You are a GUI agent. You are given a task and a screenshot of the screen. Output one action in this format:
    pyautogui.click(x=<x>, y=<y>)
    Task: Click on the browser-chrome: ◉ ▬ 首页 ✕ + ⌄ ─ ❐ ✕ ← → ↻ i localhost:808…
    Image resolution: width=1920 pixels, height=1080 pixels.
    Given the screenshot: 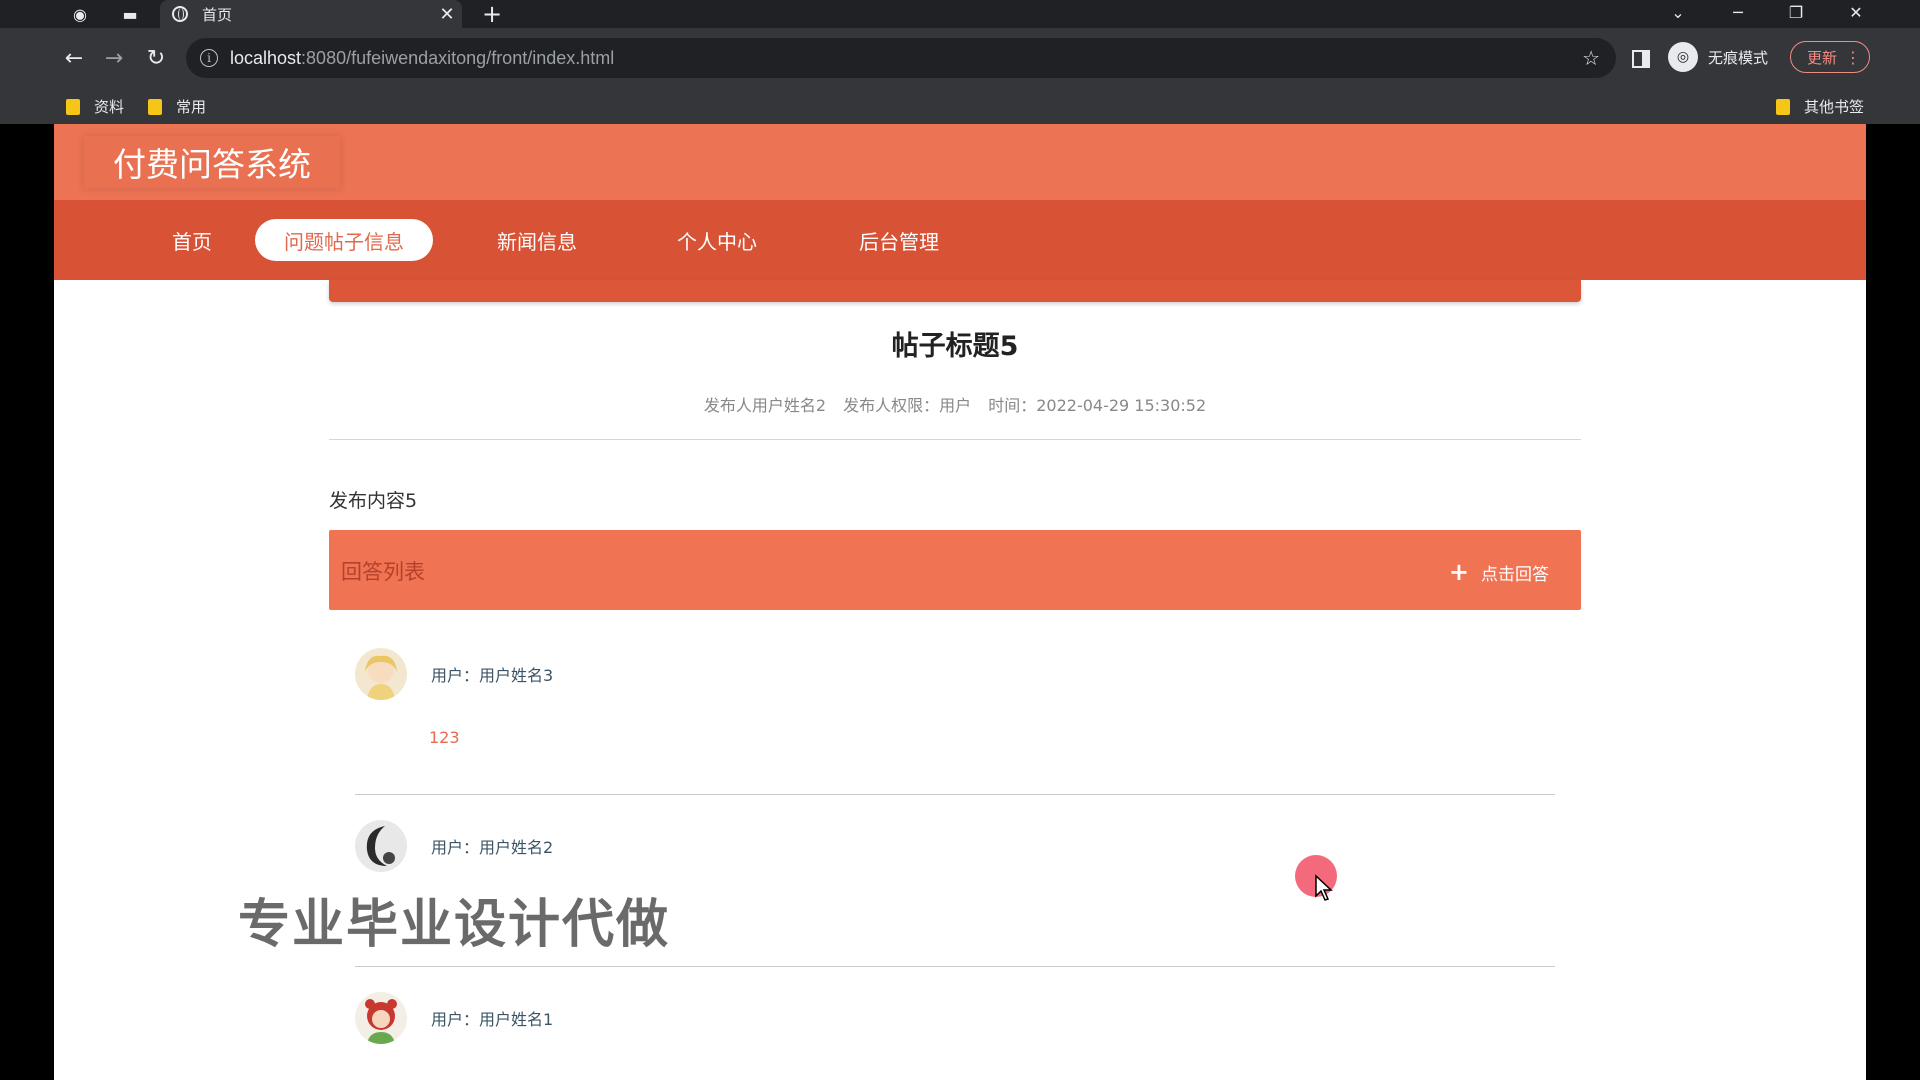 What is the action you would take?
    pyautogui.click(x=960, y=62)
    